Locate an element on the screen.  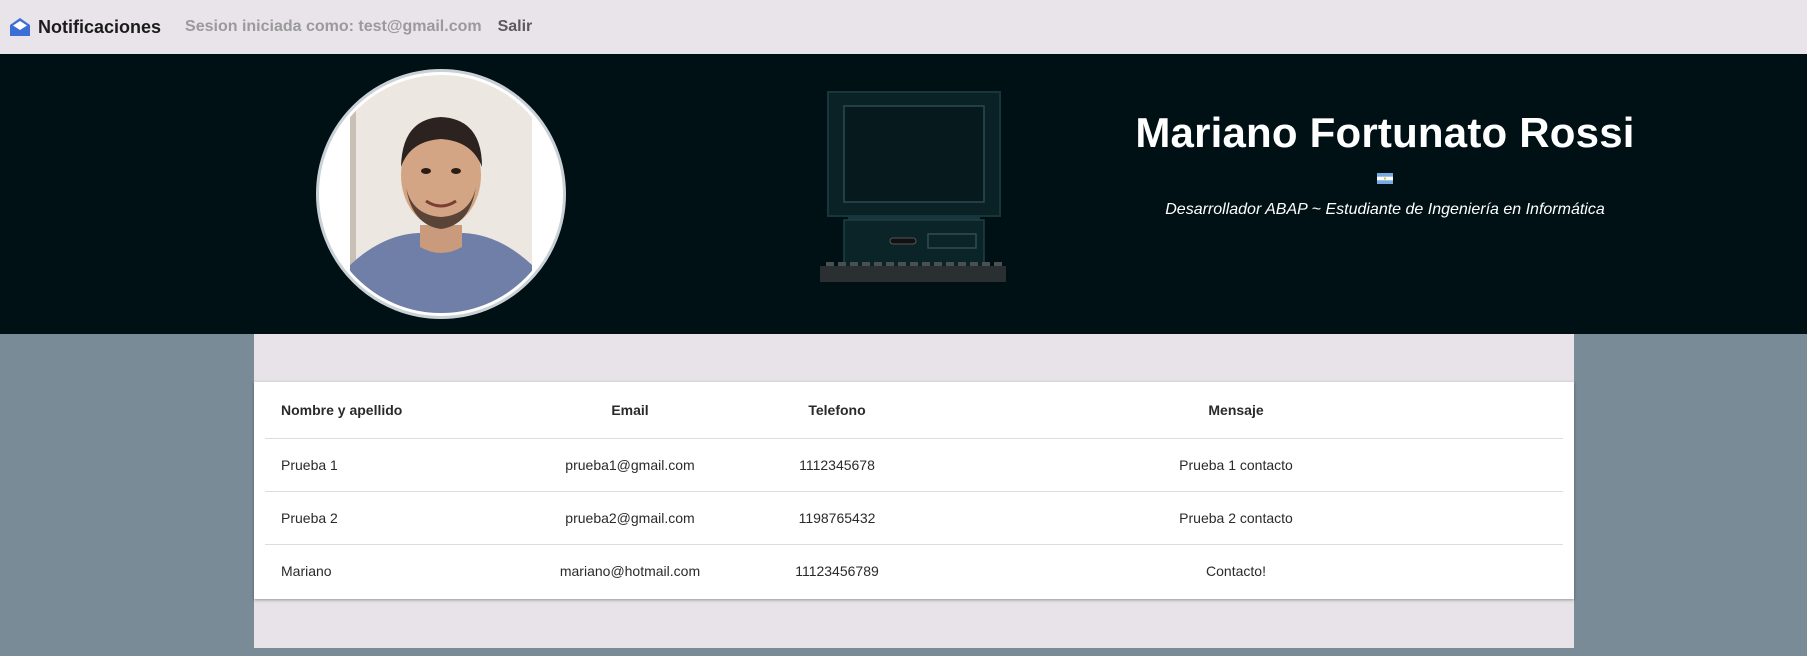
cell-phone: 1198765432 is located at coordinates (837, 518).